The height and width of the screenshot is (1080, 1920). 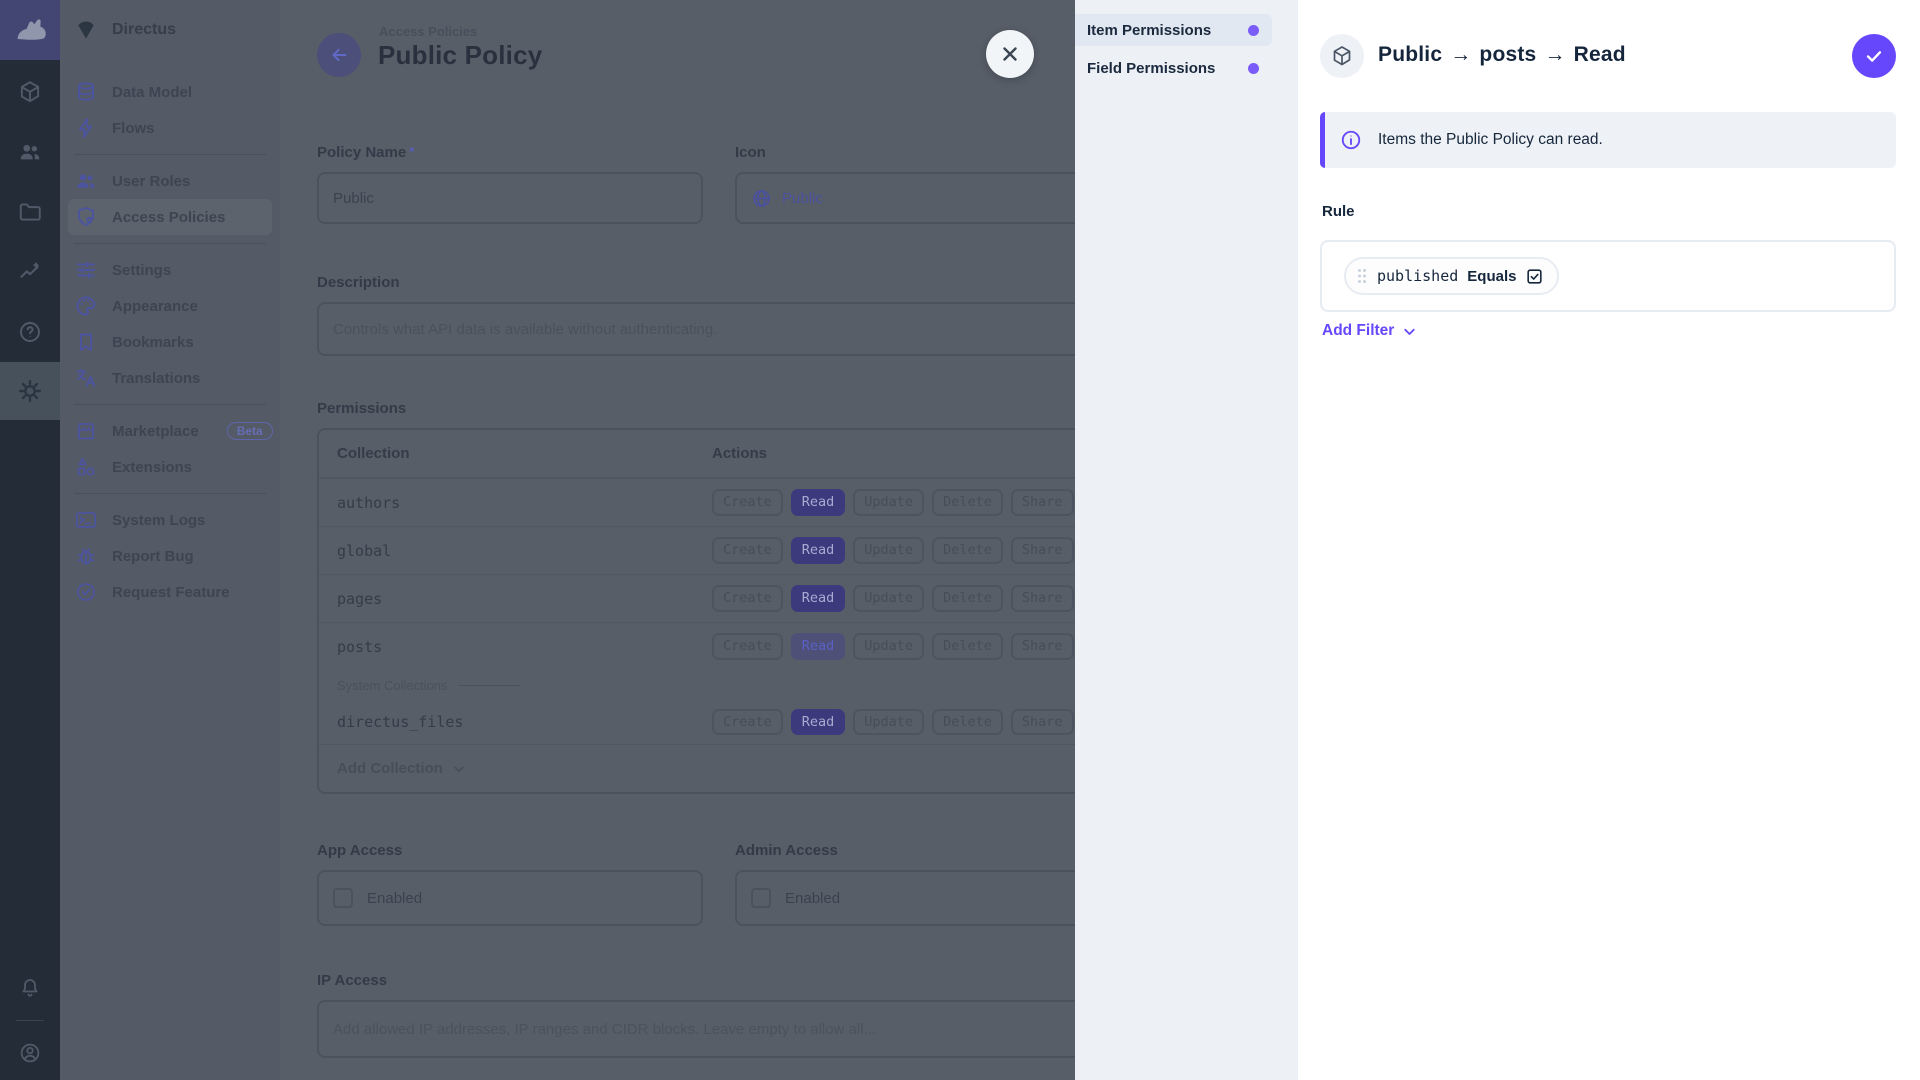 I want to click on save-button, so click(x=1874, y=56).